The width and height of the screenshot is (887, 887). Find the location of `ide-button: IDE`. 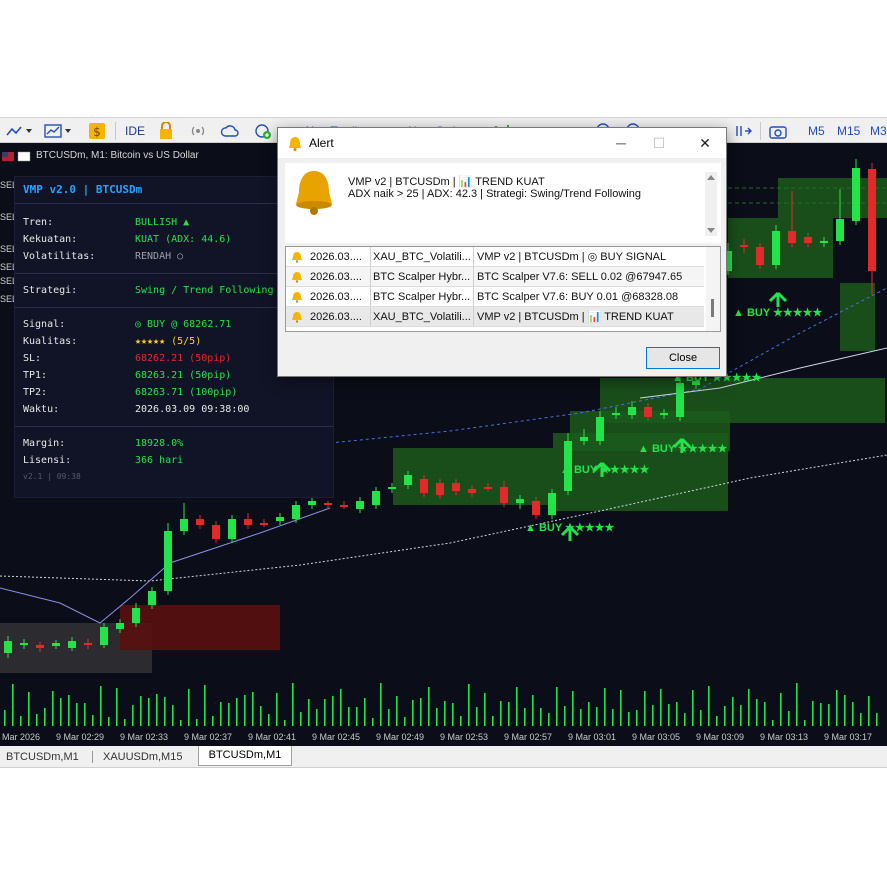

ide-button: IDE is located at coordinates (135, 131).